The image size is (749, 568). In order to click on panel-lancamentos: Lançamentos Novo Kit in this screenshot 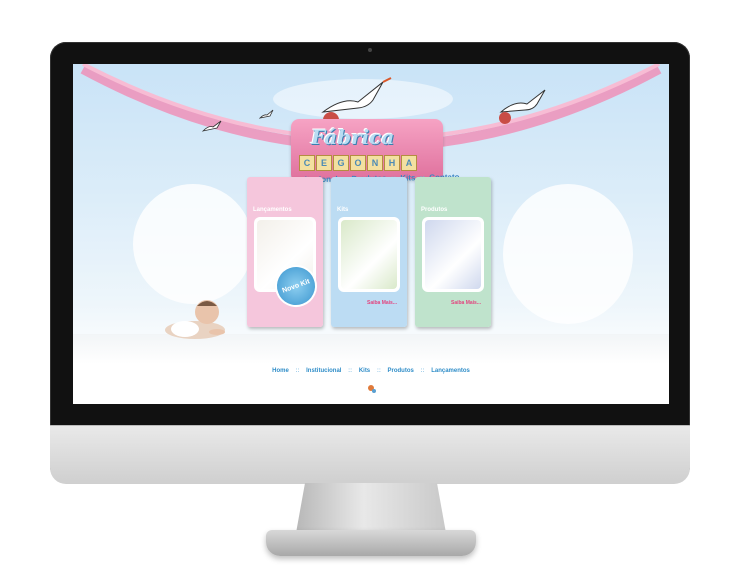, I will do `click(285, 252)`.